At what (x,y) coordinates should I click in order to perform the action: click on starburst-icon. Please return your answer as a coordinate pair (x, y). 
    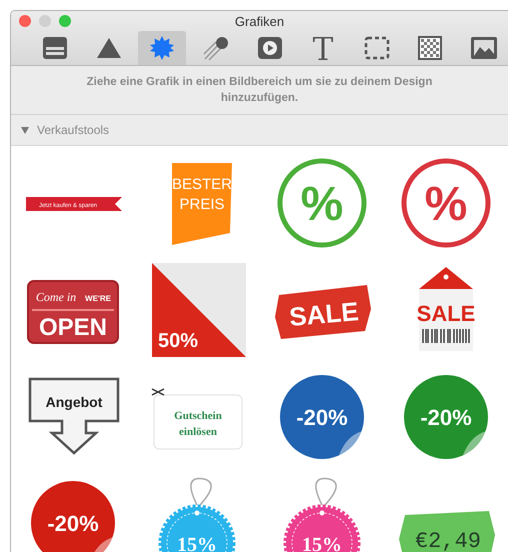
    Looking at the image, I should click on (162, 48).